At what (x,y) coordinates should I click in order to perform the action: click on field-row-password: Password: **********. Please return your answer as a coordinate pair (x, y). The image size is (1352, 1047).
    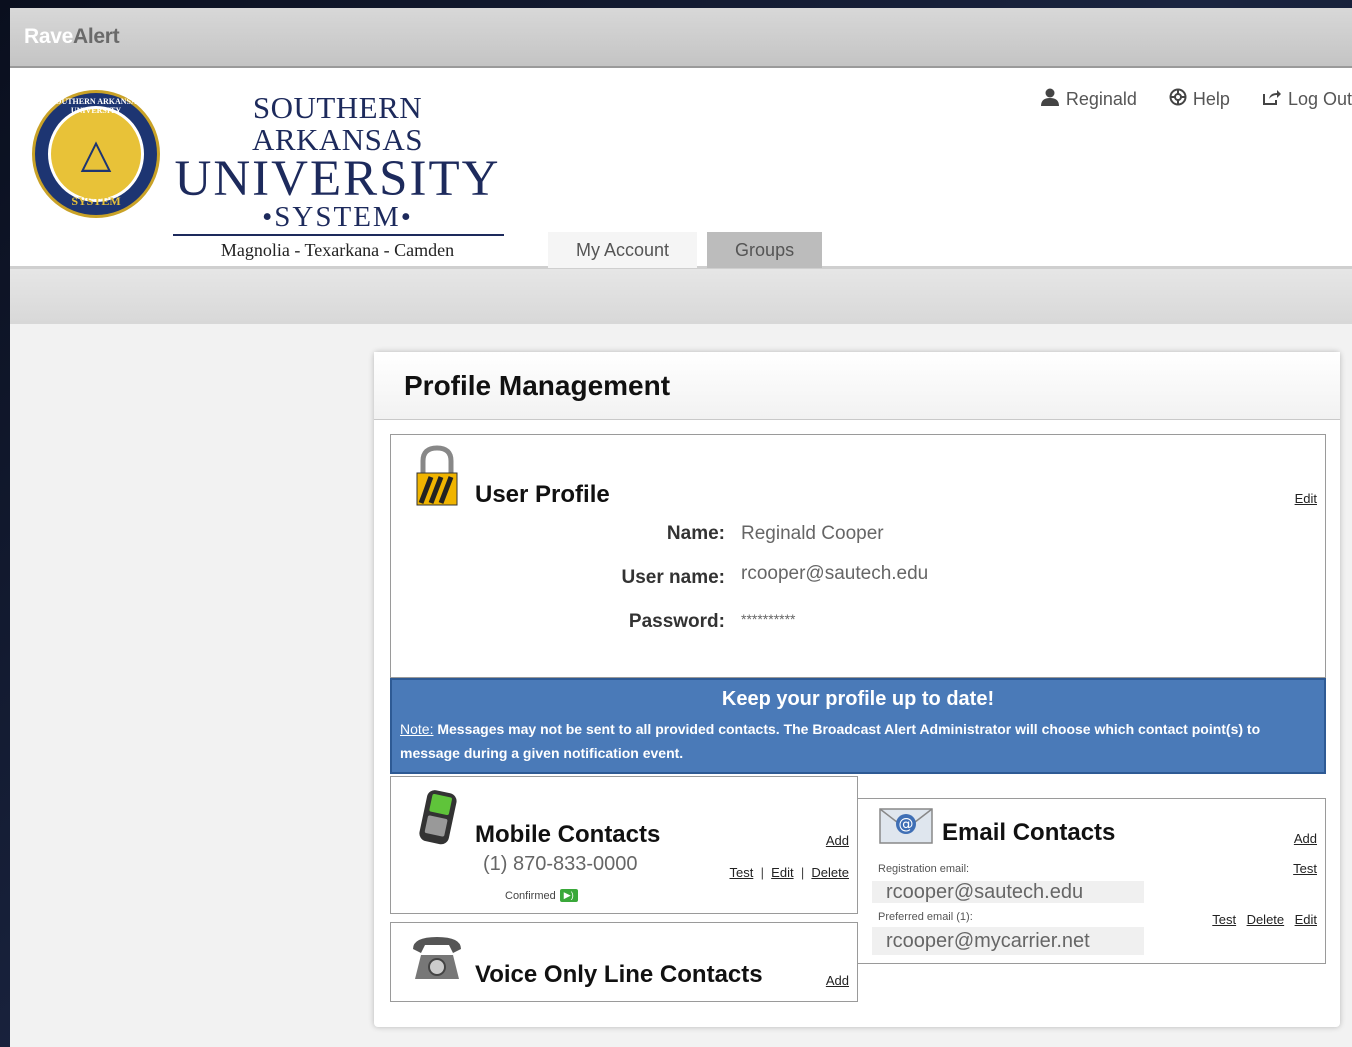
    Looking at the image, I should click on (691, 622).